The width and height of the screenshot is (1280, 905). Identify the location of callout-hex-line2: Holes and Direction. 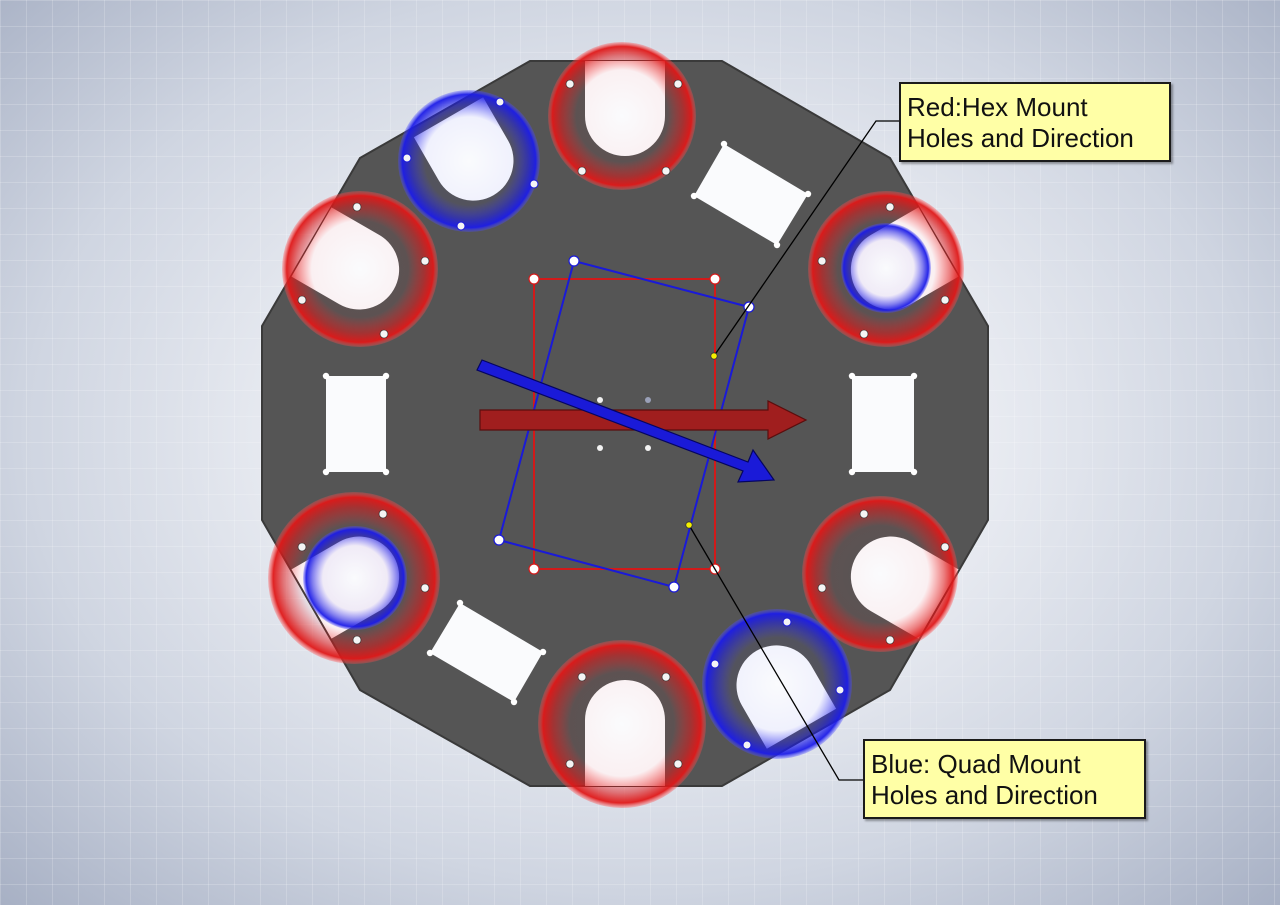
(1020, 138).